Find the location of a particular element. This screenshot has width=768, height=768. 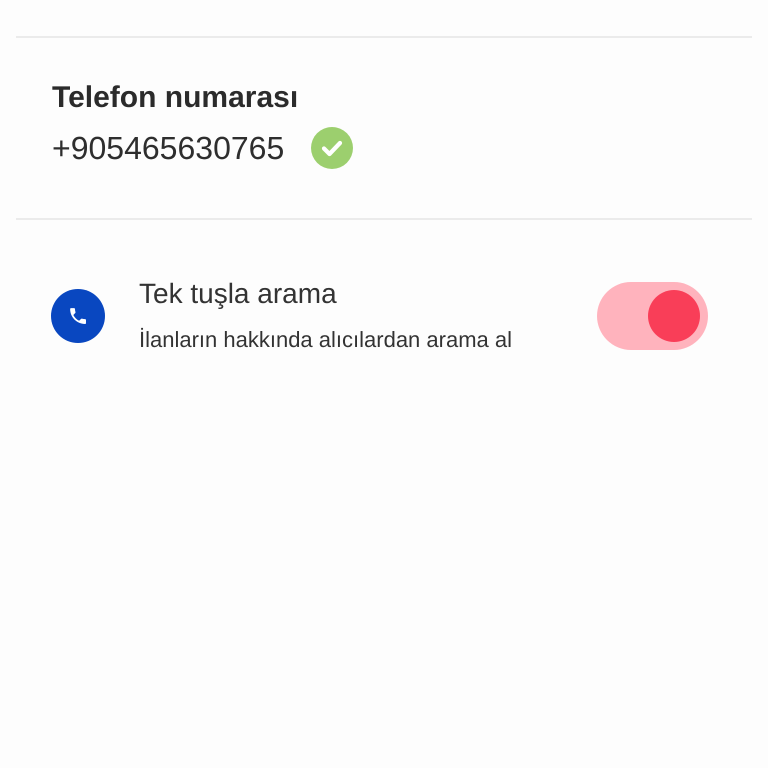

setting-description: İlanların hakkında alıcılardan arama al is located at coordinates (326, 340).